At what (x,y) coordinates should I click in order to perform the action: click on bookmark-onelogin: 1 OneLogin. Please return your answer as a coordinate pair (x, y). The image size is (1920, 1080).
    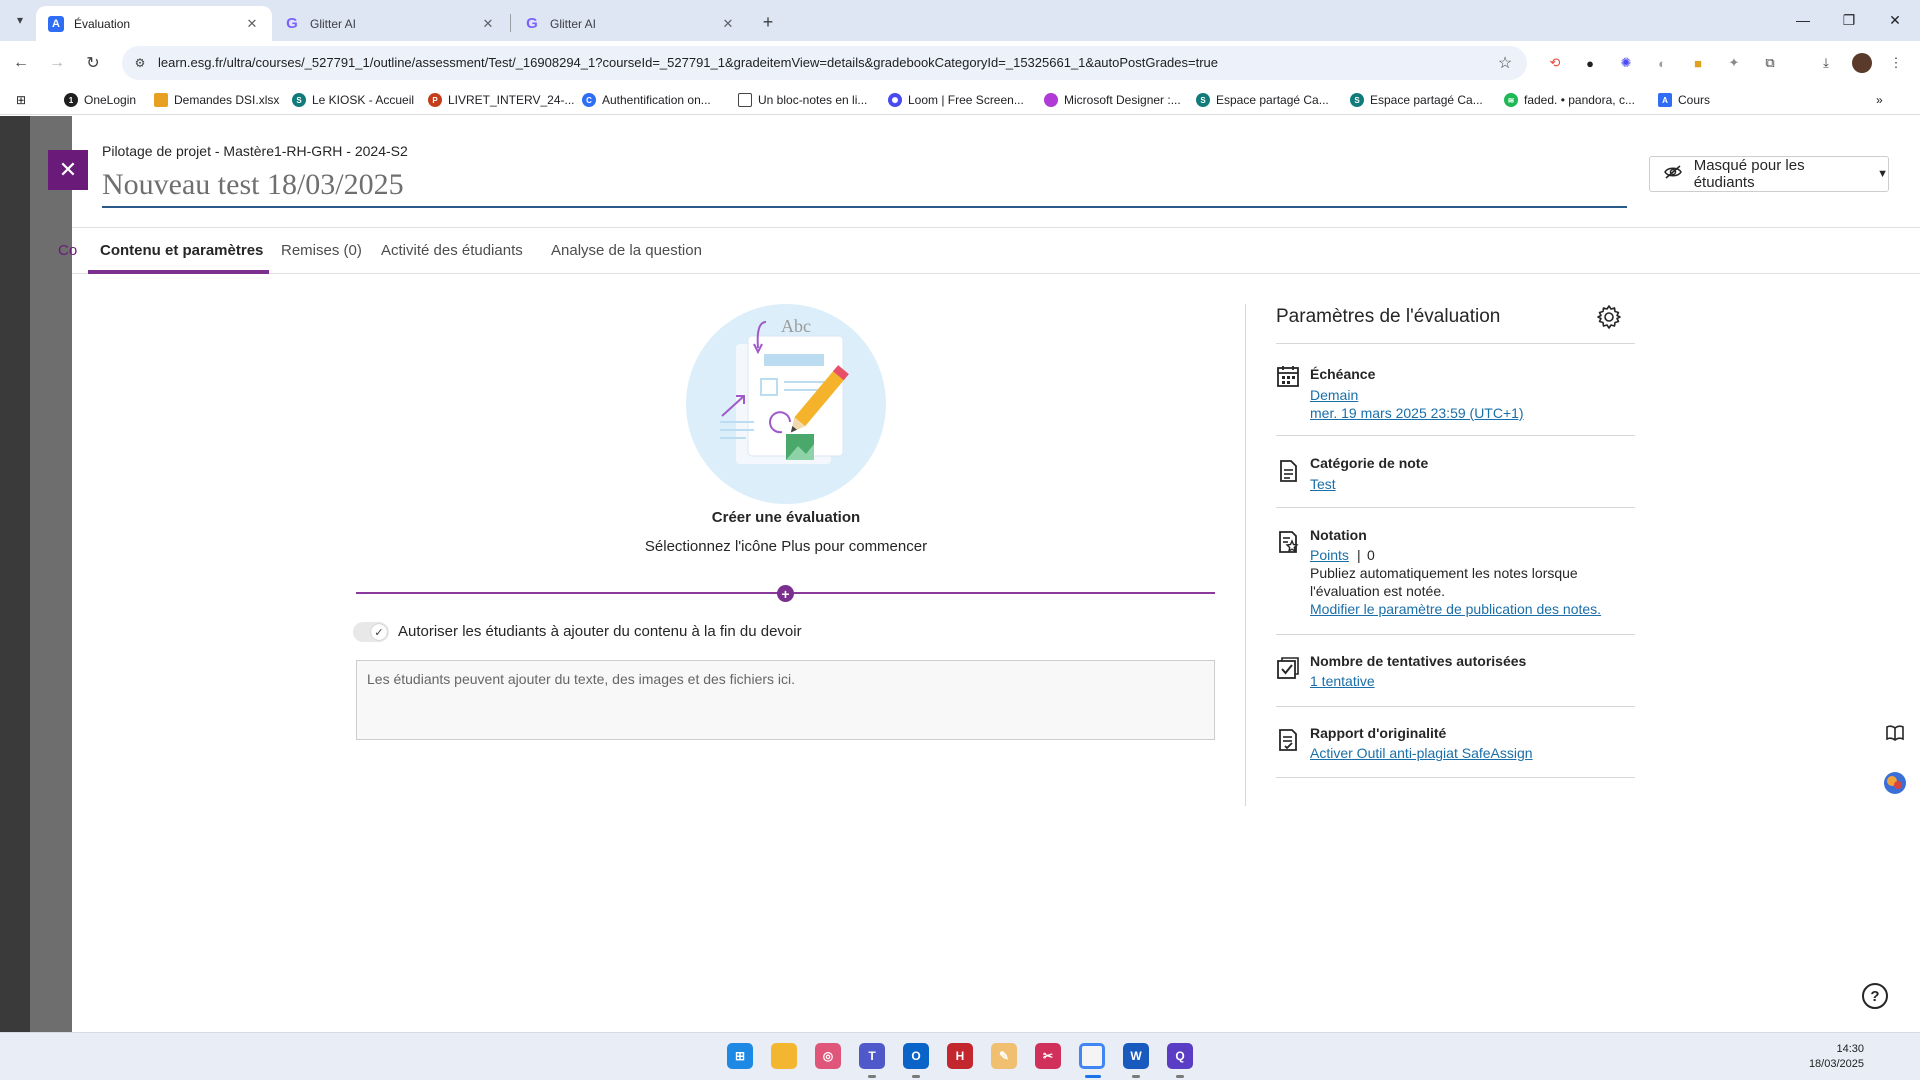
    Looking at the image, I should click on (100, 100).